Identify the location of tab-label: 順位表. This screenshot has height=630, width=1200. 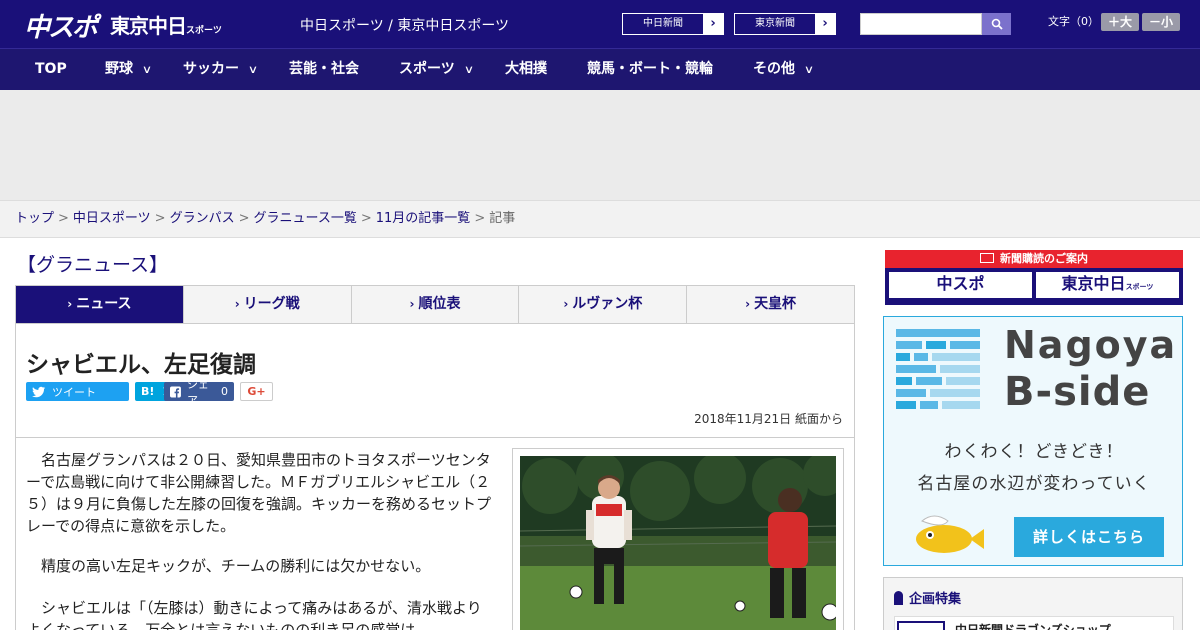
(439, 304).